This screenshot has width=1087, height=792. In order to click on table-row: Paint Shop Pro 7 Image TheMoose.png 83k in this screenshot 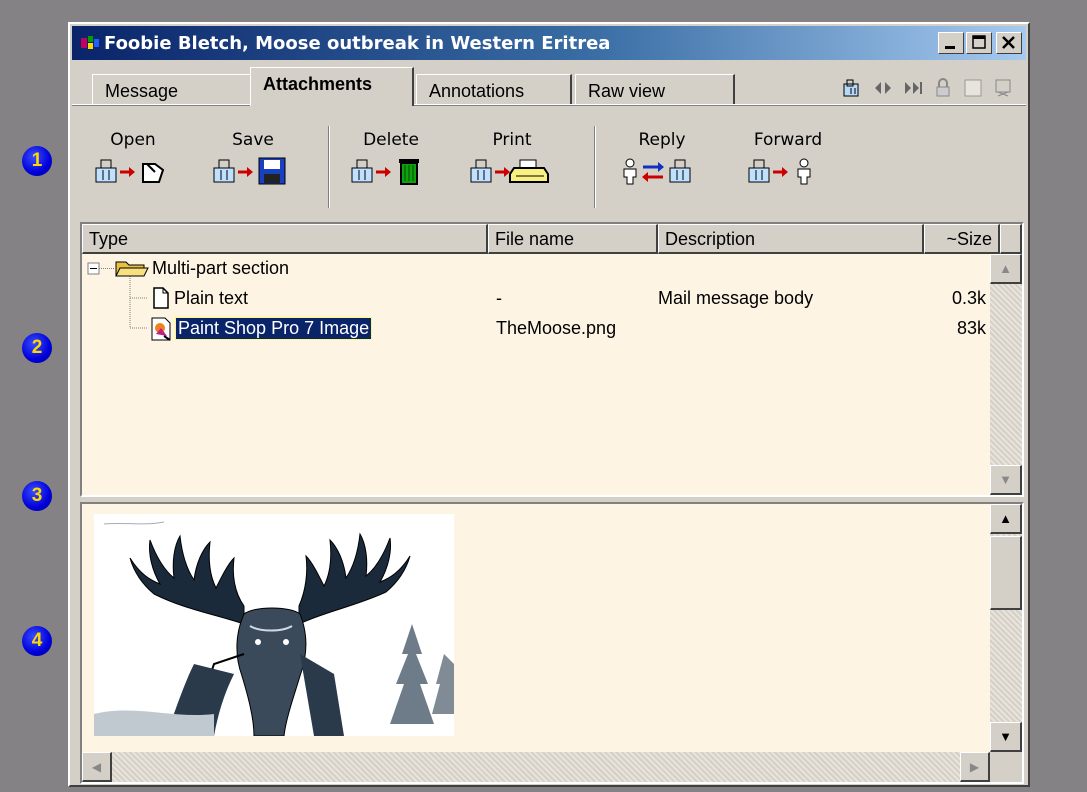, I will do `click(536, 329)`.